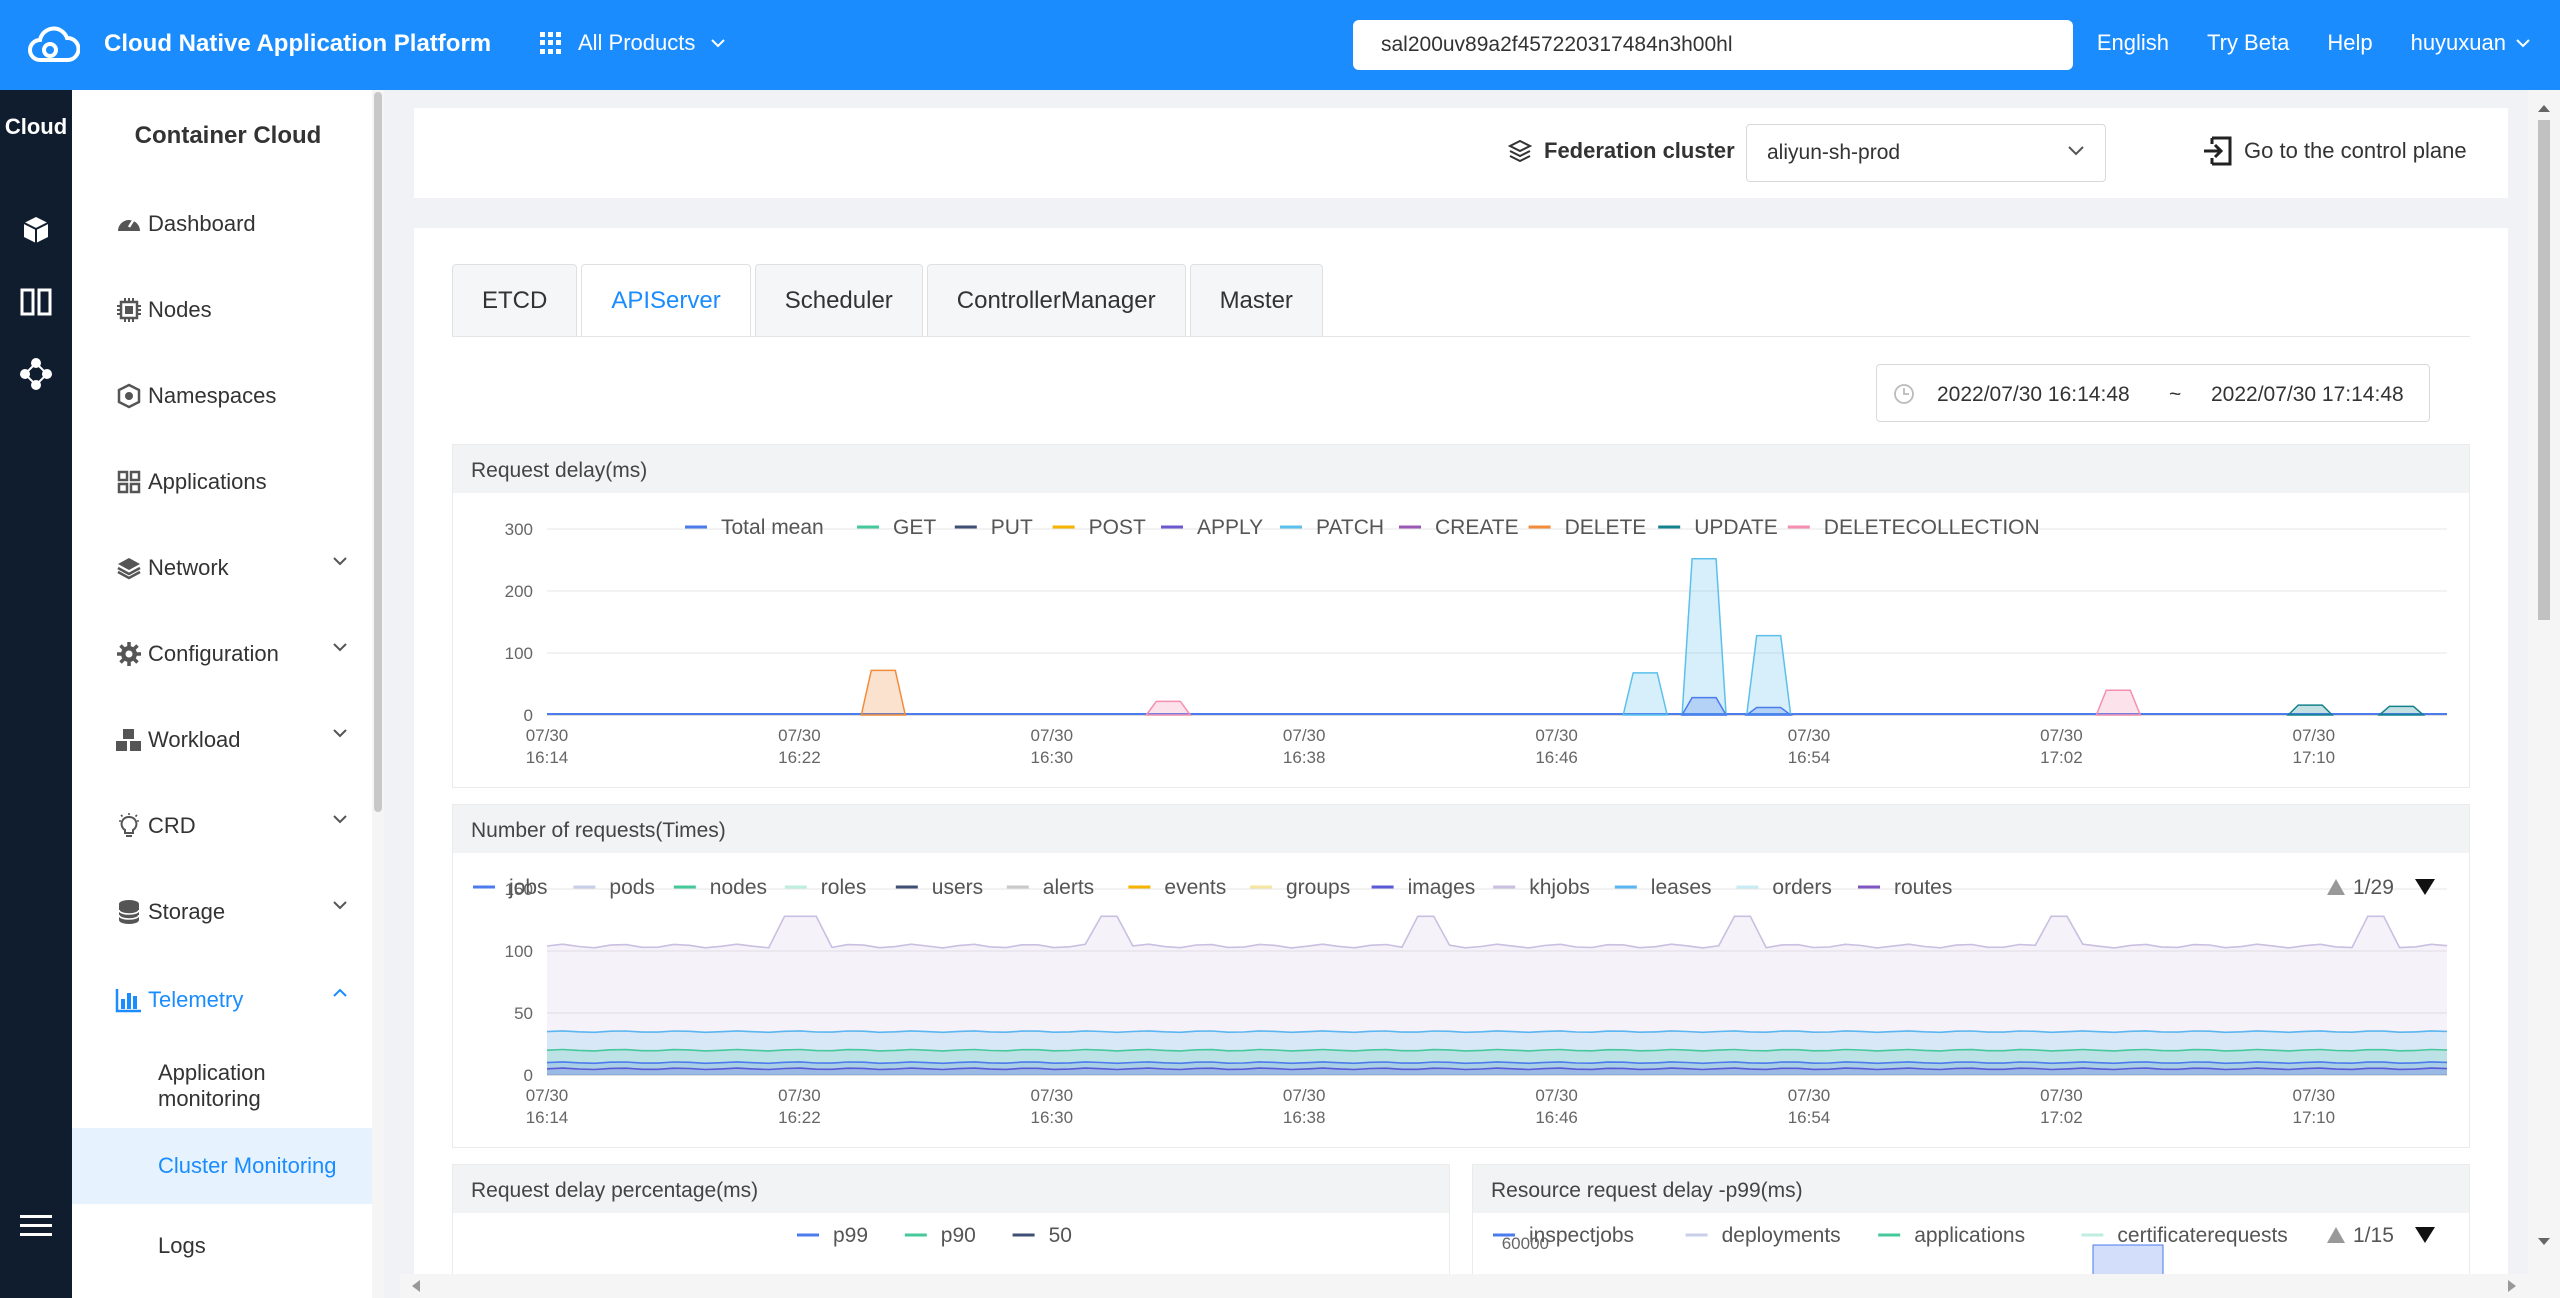 This screenshot has width=2560, height=1298. Describe the element at coordinates (551, 43) in the screenshot. I see `grid-icon` at that location.